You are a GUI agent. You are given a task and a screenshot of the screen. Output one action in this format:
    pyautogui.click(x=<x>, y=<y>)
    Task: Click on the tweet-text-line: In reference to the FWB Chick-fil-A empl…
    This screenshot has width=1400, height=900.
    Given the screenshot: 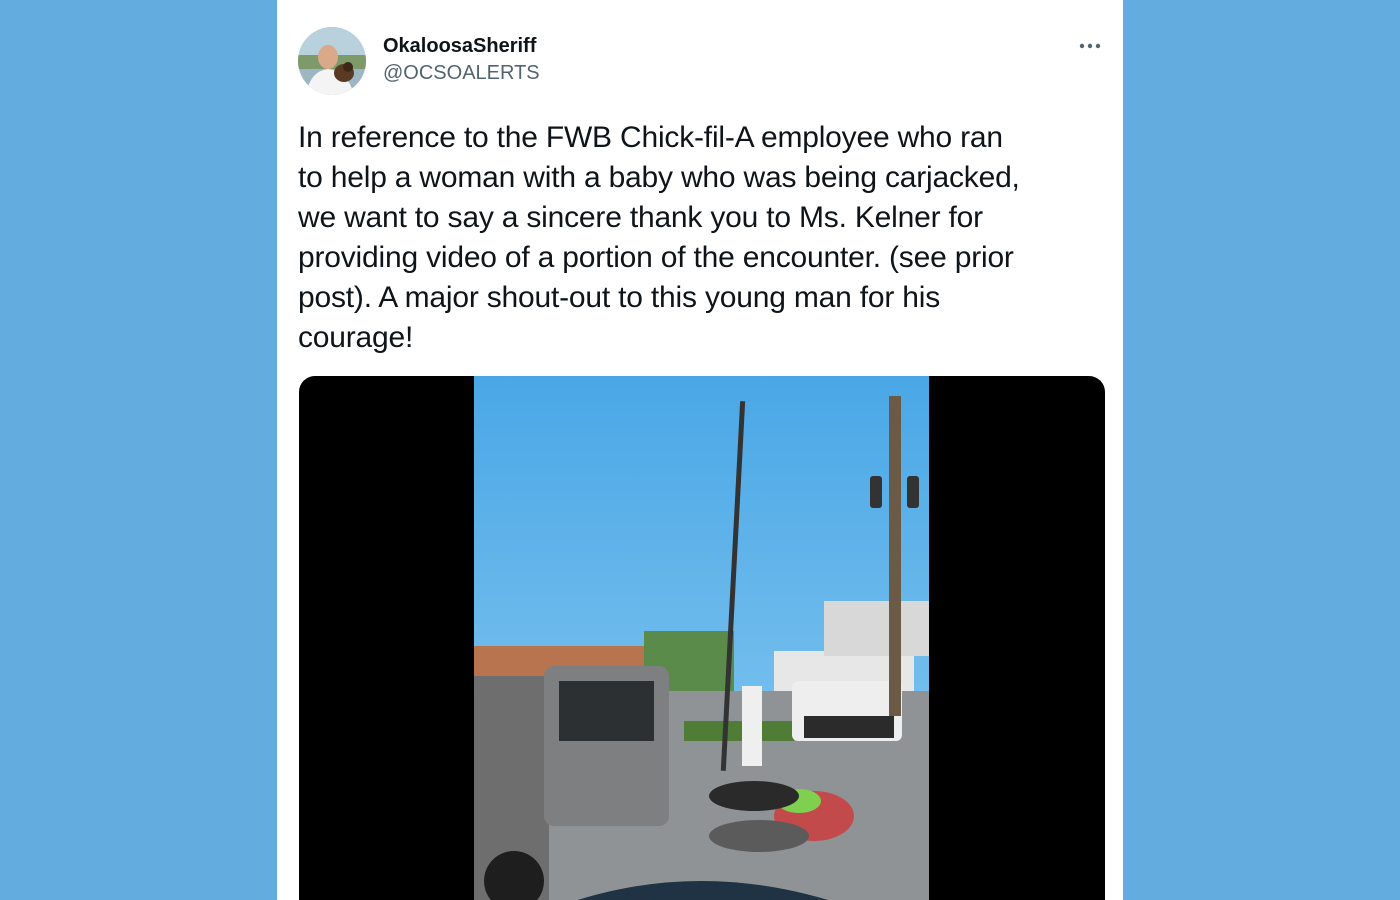 What is the action you would take?
    pyautogui.click(x=650, y=137)
    